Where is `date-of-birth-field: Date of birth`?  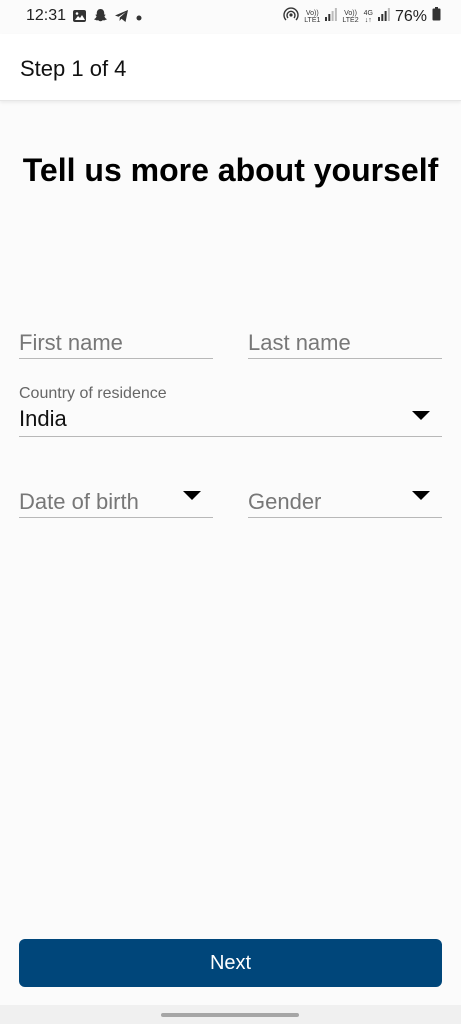
date-of-birth-field: Date of birth is located at coordinates (116, 499).